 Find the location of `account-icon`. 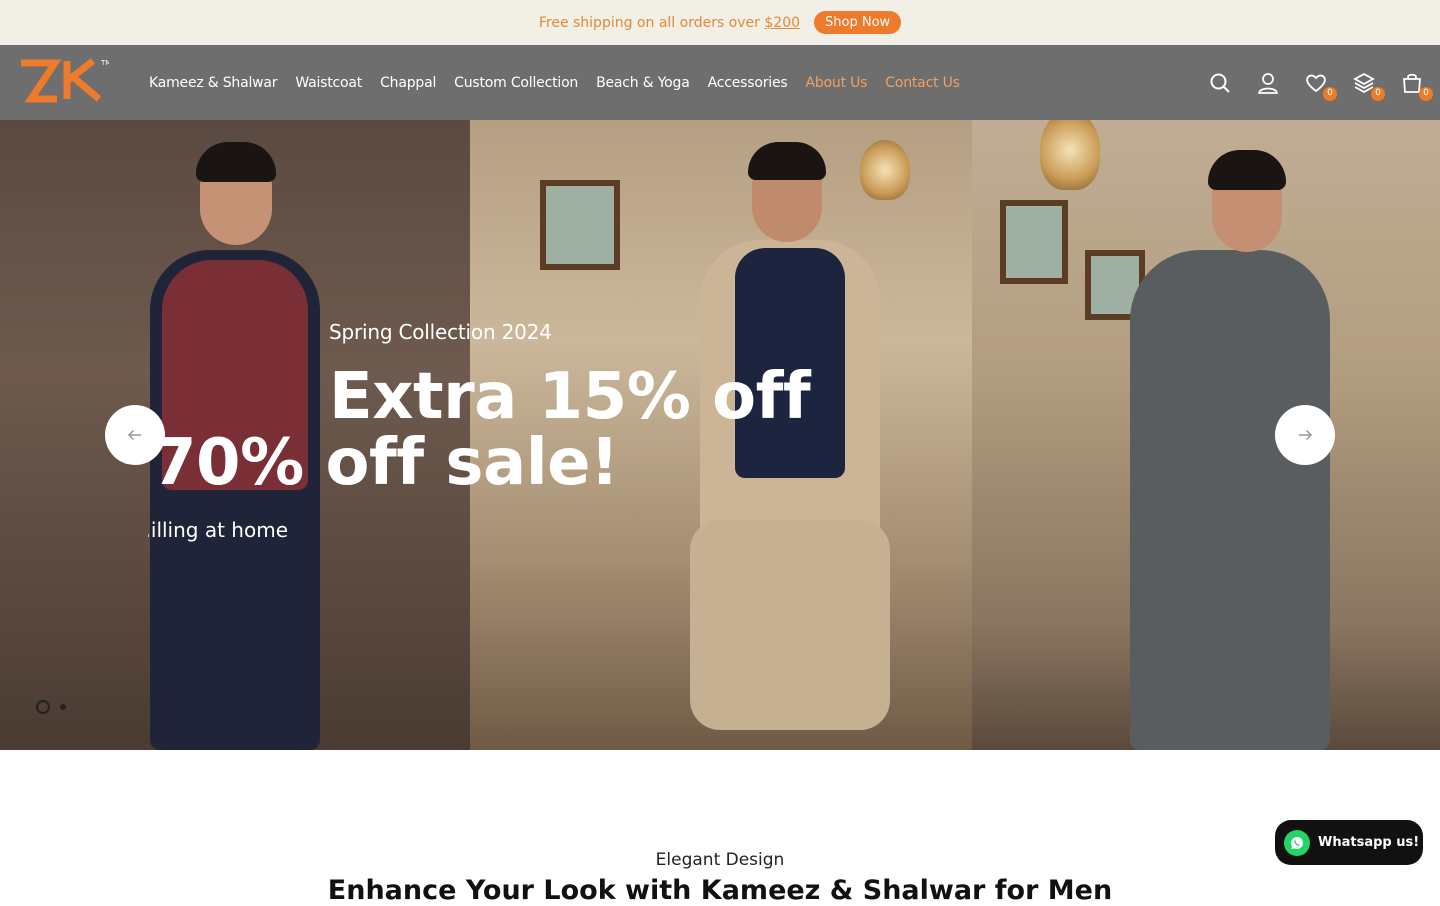

account-icon is located at coordinates (1268, 83).